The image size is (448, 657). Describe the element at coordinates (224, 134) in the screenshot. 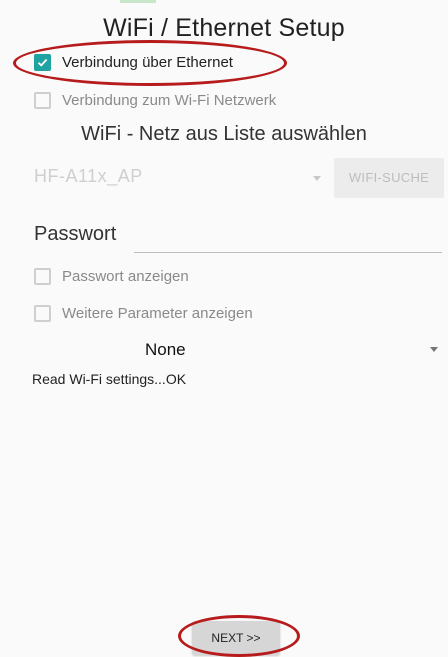

I see `network-heading: WiFi - Netz aus Liste auswählen` at that location.